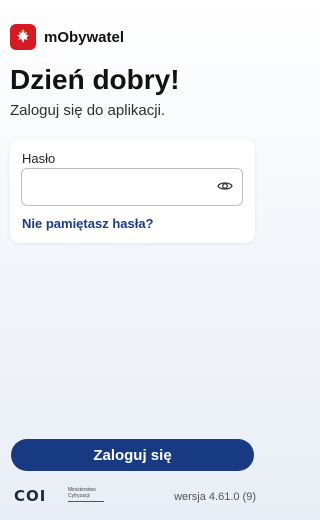 This screenshot has width=320, height=520. Describe the element at coordinates (215, 497) in the screenshot. I see `app-version: wersja 4.61.0 (9)` at that location.